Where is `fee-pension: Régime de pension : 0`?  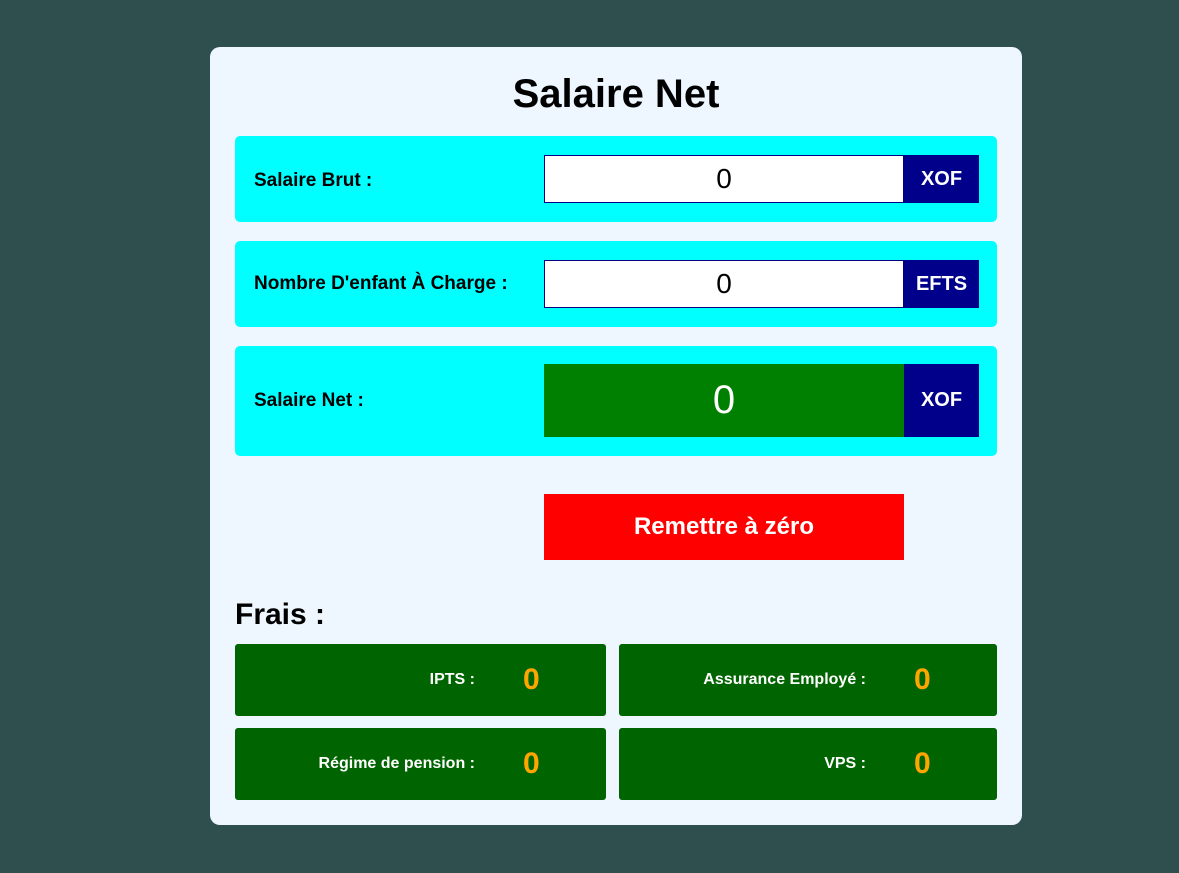
fee-pension: Régime de pension : 0 is located at coordinates (420, 764).